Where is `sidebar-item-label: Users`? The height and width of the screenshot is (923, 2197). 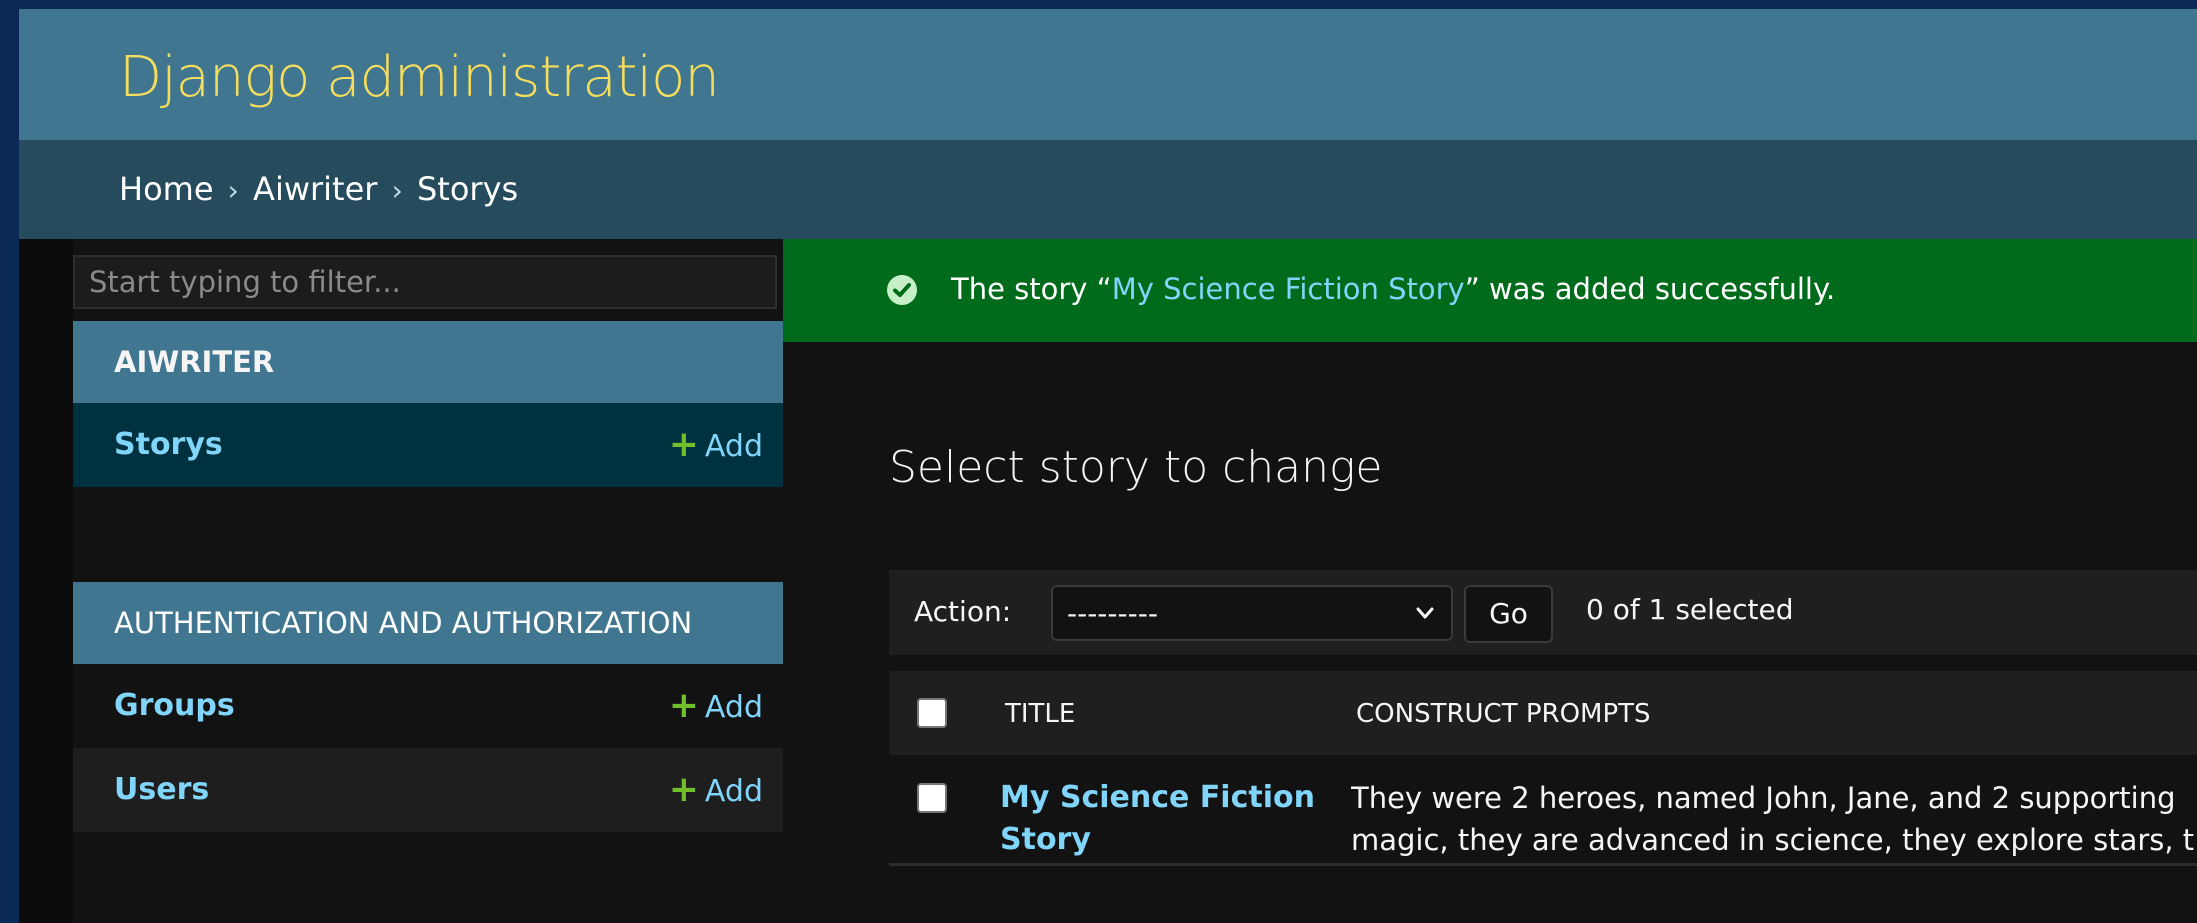
sidebar-item-label: Users is located at coordinates (161, 789).